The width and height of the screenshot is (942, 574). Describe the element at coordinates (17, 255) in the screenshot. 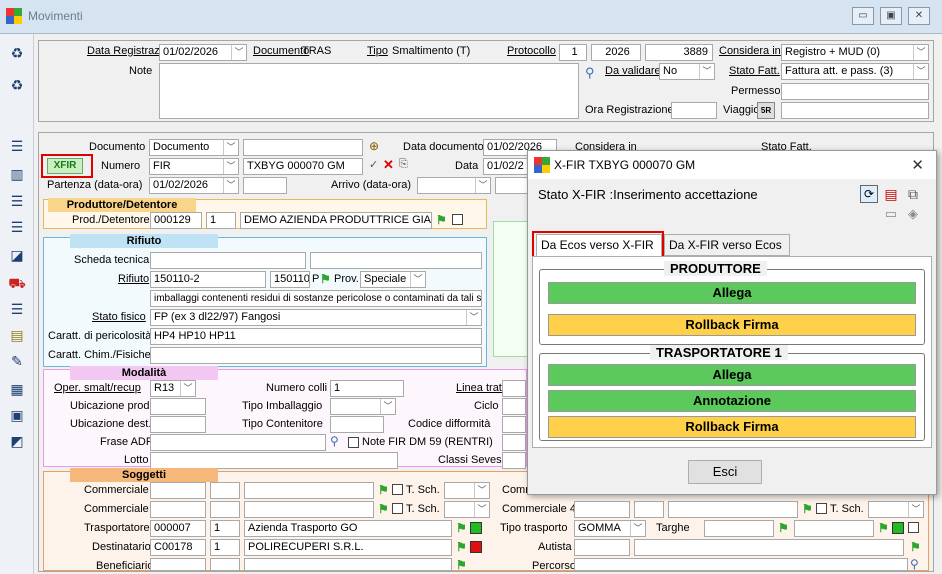

I see `chart-icon: ◪` at that location.